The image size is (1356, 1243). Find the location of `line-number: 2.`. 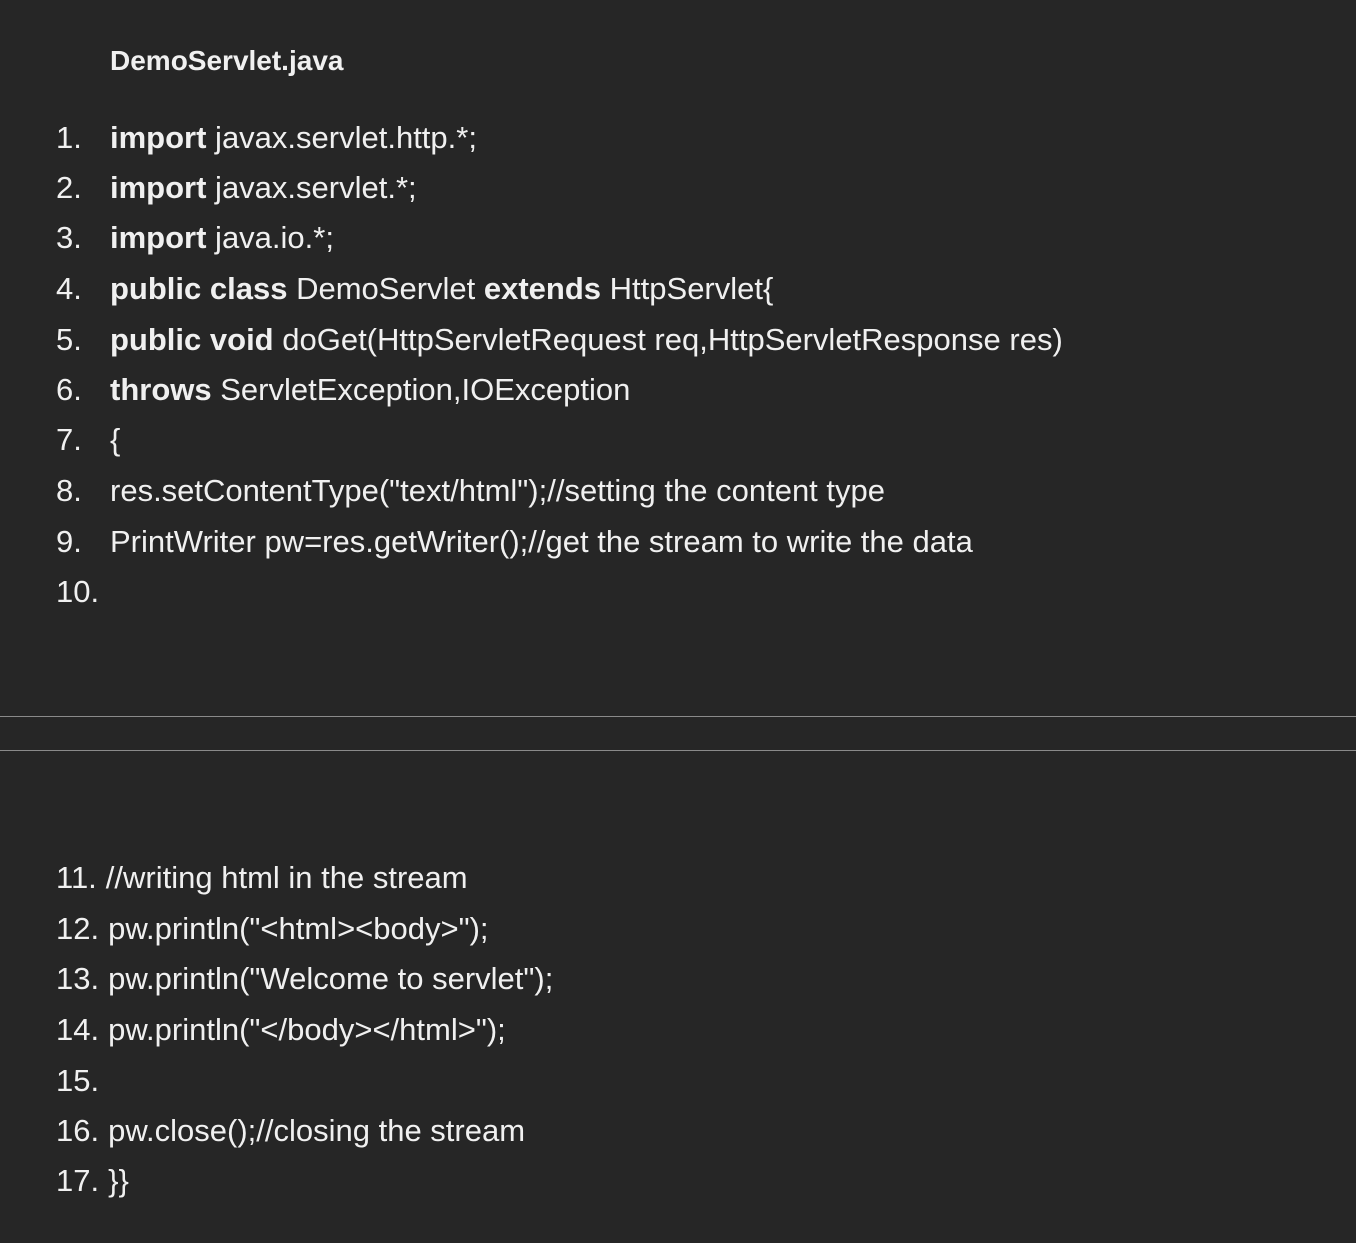

line-number: 2. is located at coordinates (69, 187).